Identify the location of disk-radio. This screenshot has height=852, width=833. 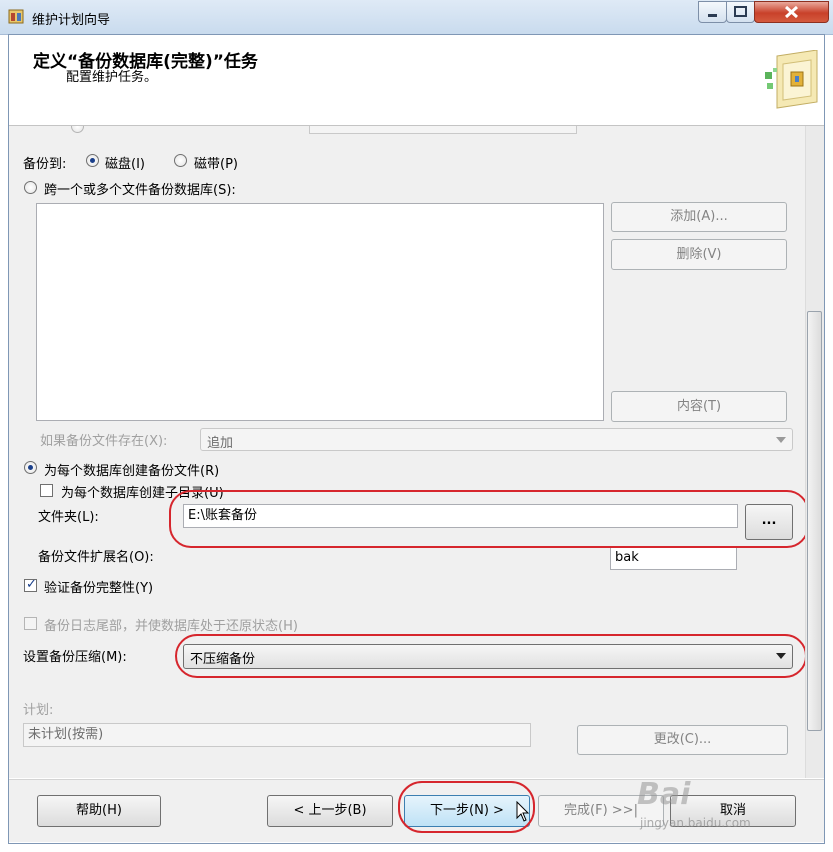
(92, 160).